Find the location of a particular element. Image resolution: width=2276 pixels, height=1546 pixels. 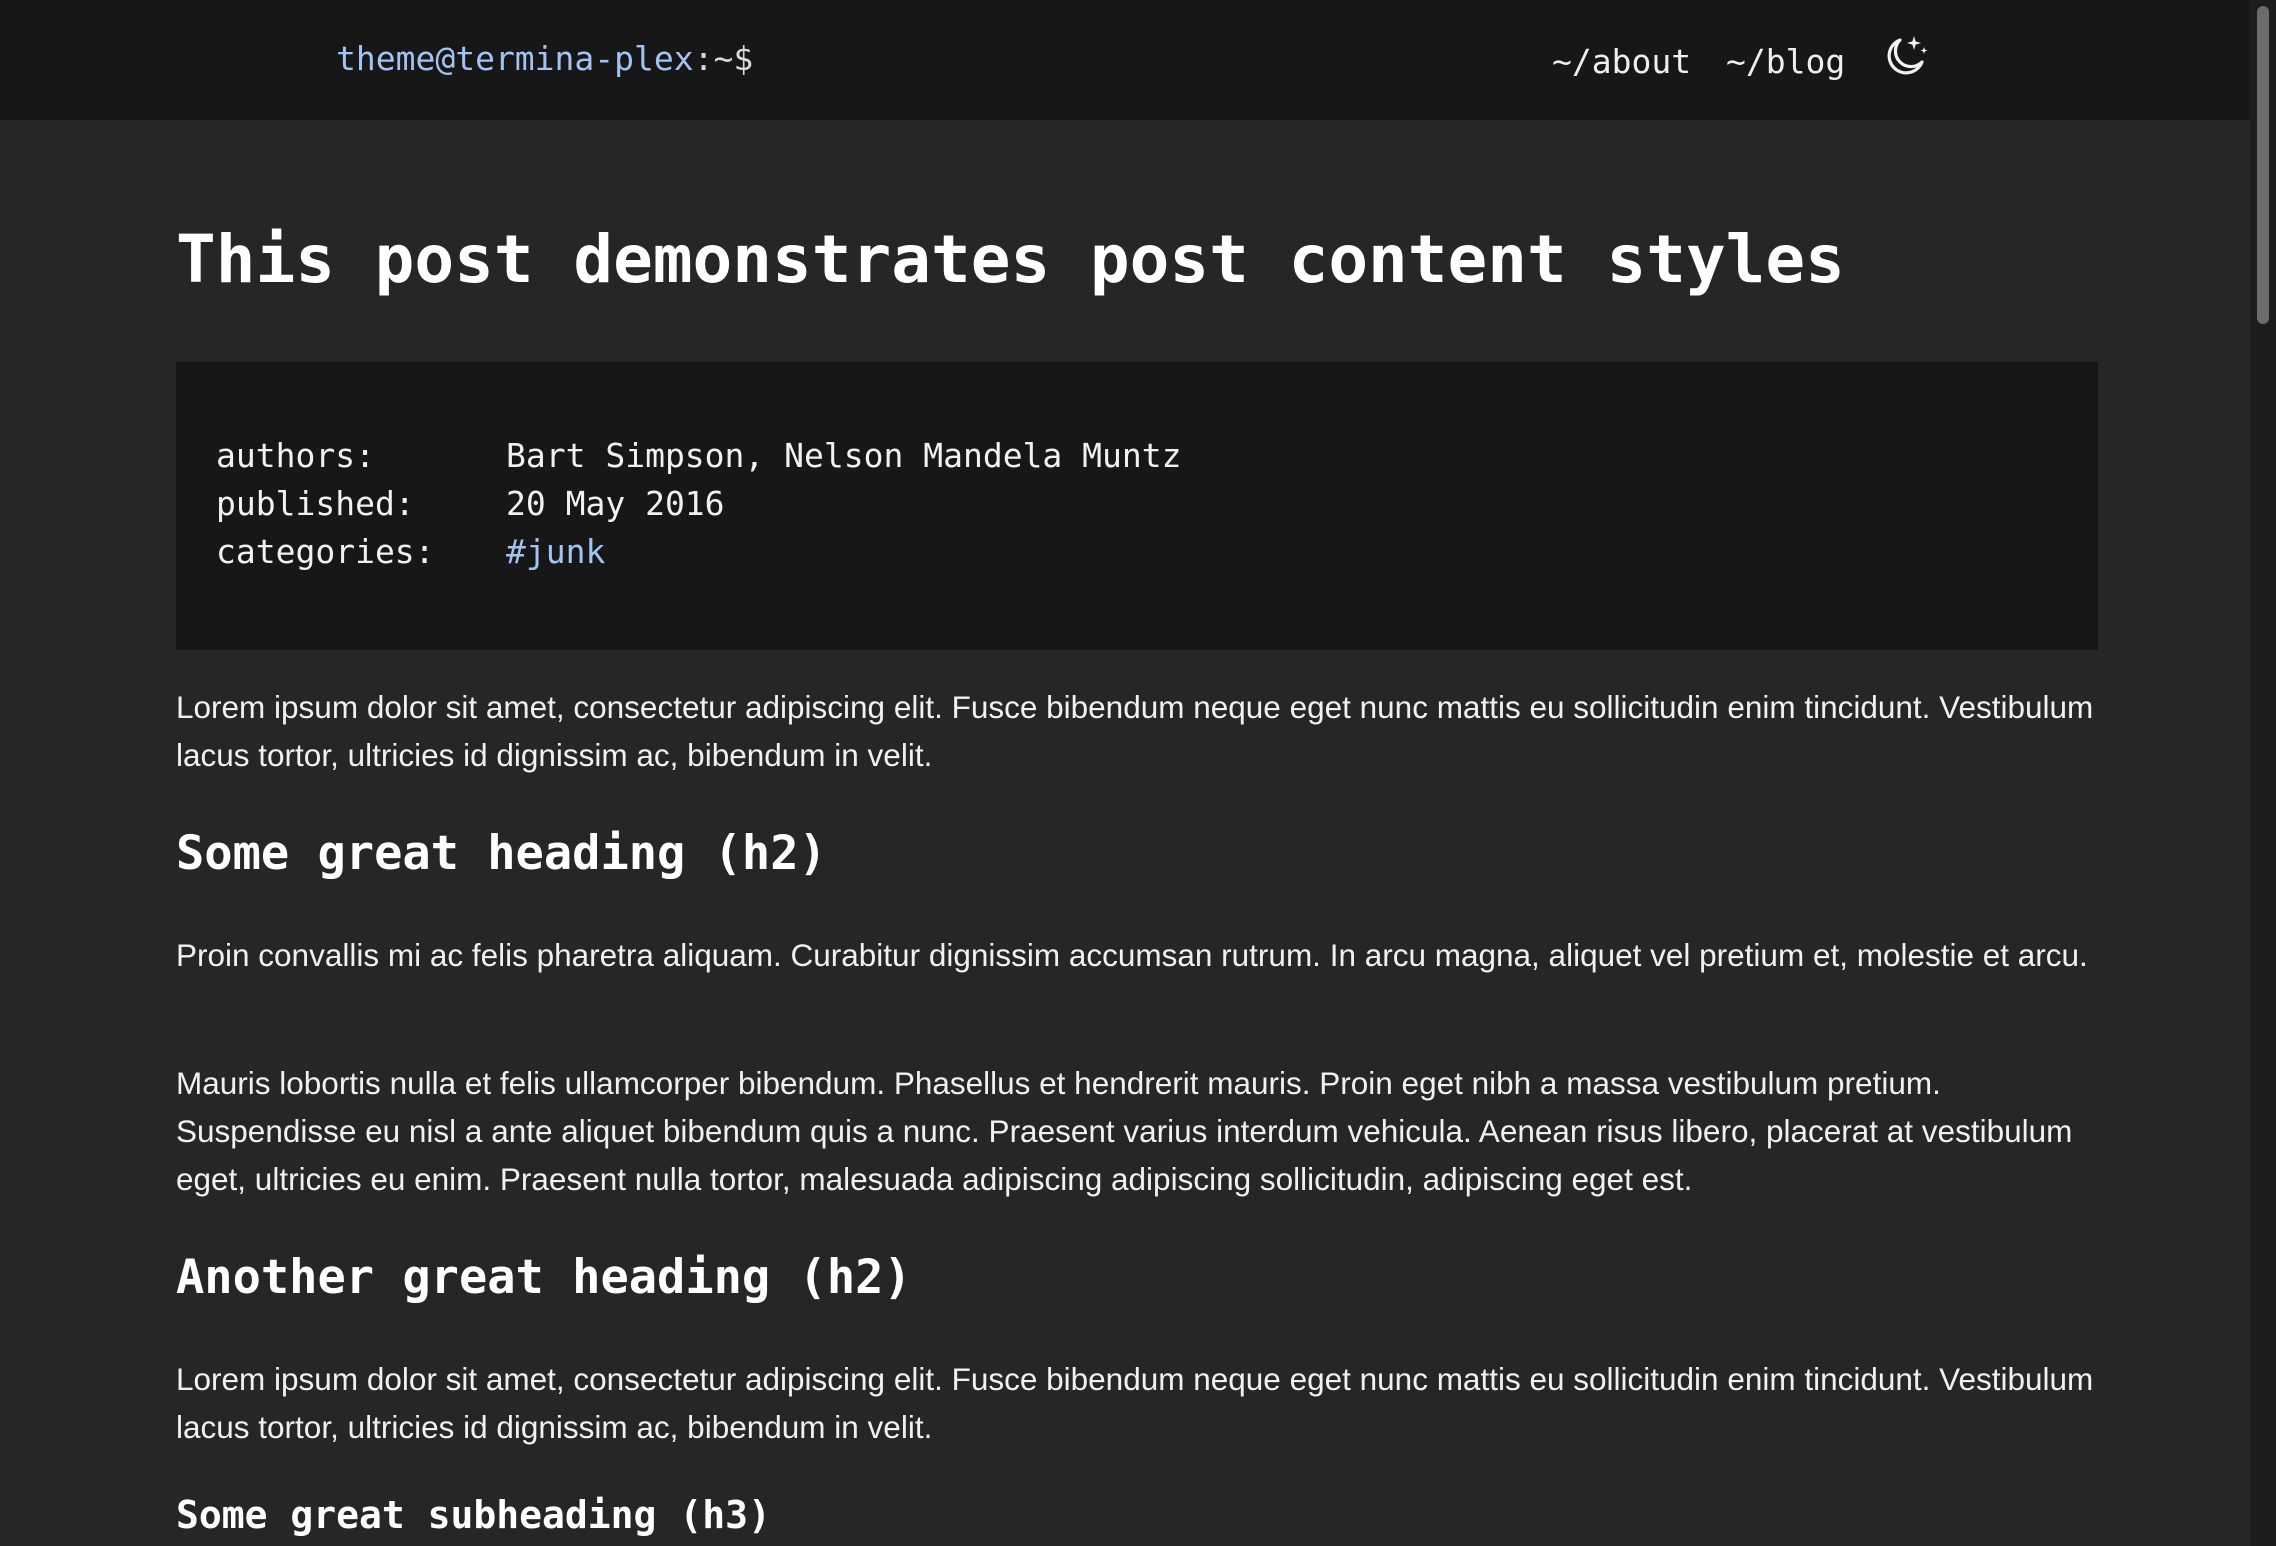

site-brand: theme@termina-plex:~$ is located at coordinates (544, 59).